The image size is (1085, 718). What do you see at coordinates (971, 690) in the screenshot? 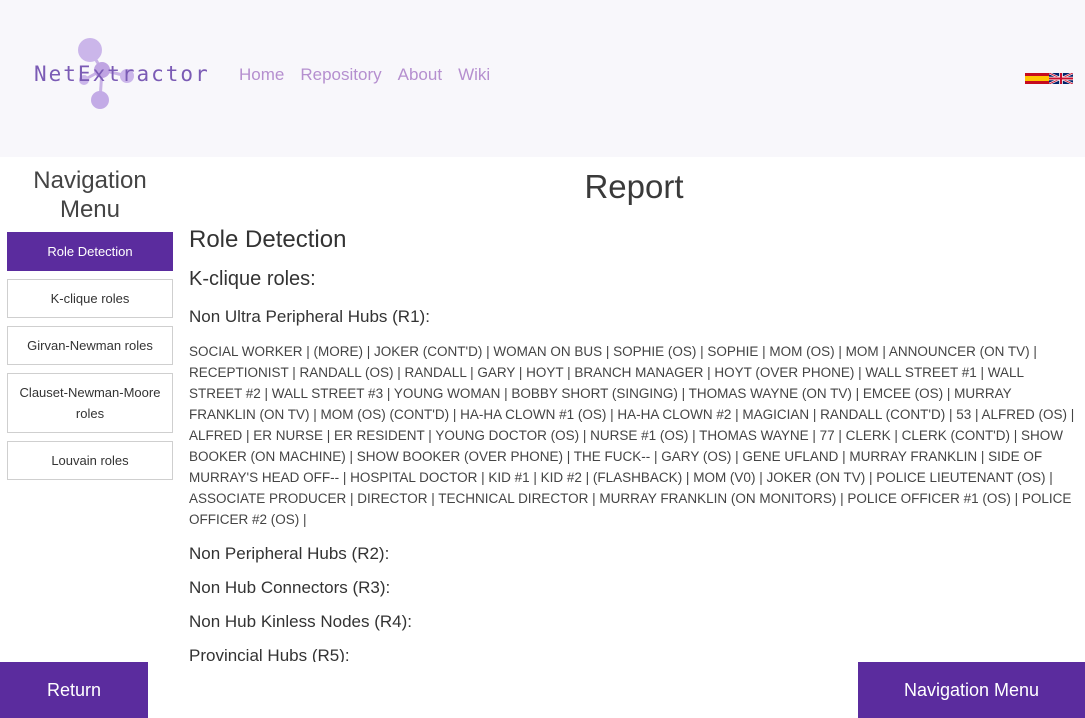
I see `navigation-menu-button: Navigation Menu` at bounding box center [971, 690].